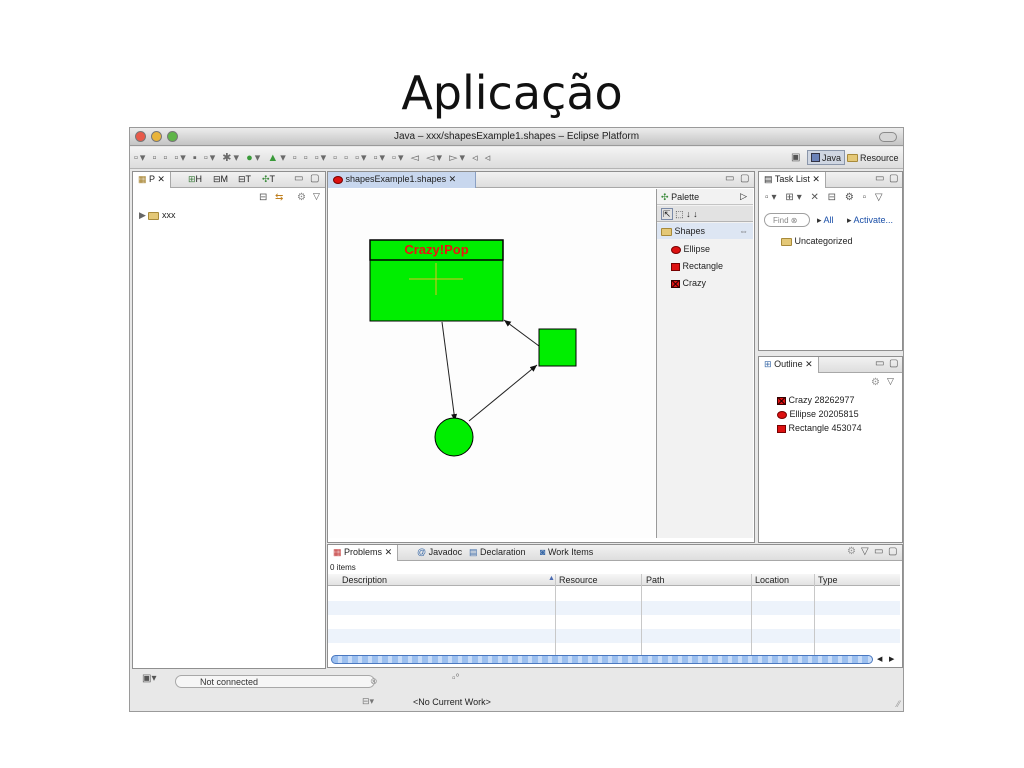 This screenshot has height=768, width=1024. What do you see at coordinates (825, 197) in the screenshot?
I see `tasklist-toolbar: ▫▾ ⊞▾ ✕ ⊟ ⚙ ▫ ▽` at bounding box center [825, 197].